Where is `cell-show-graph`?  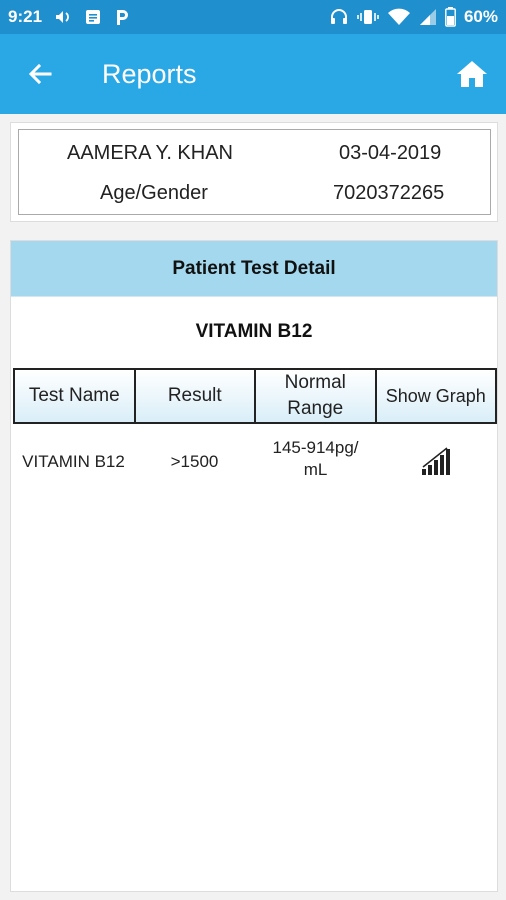
cell-show-graph is located at coordinates (436, 462).